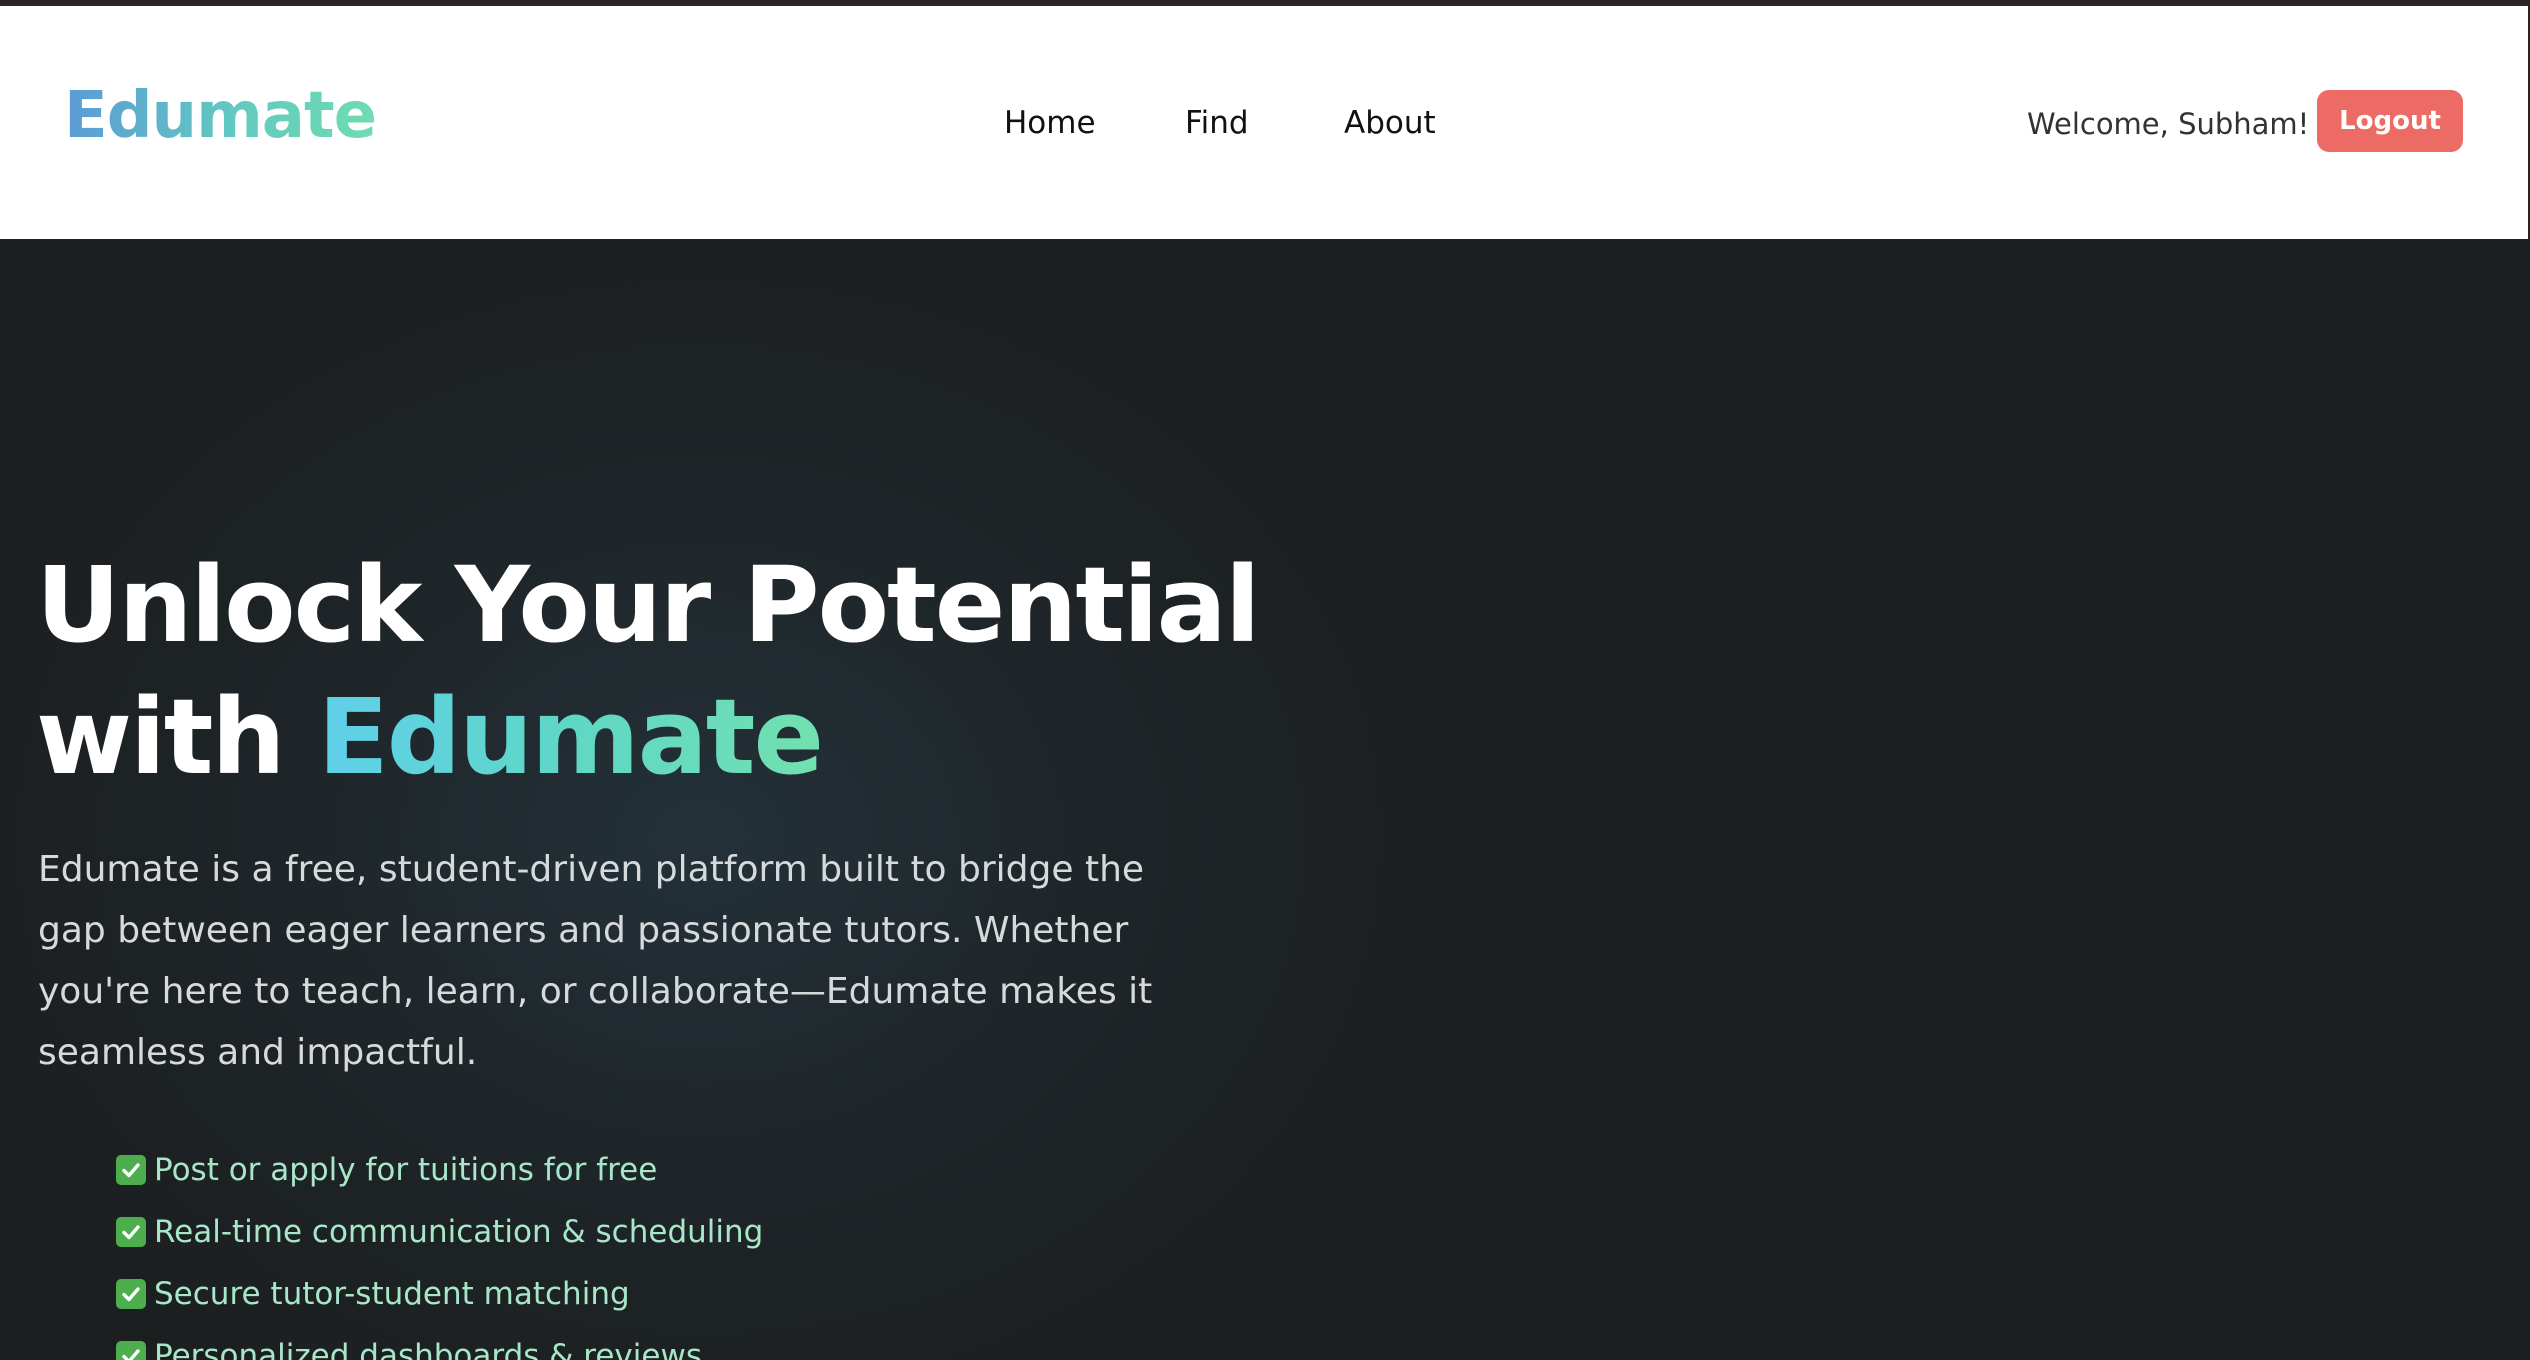 This screenshot has height=1360, width=2530. I want to click on hero-title: Unlock Your Potential with Edumate, so click(648, 671).